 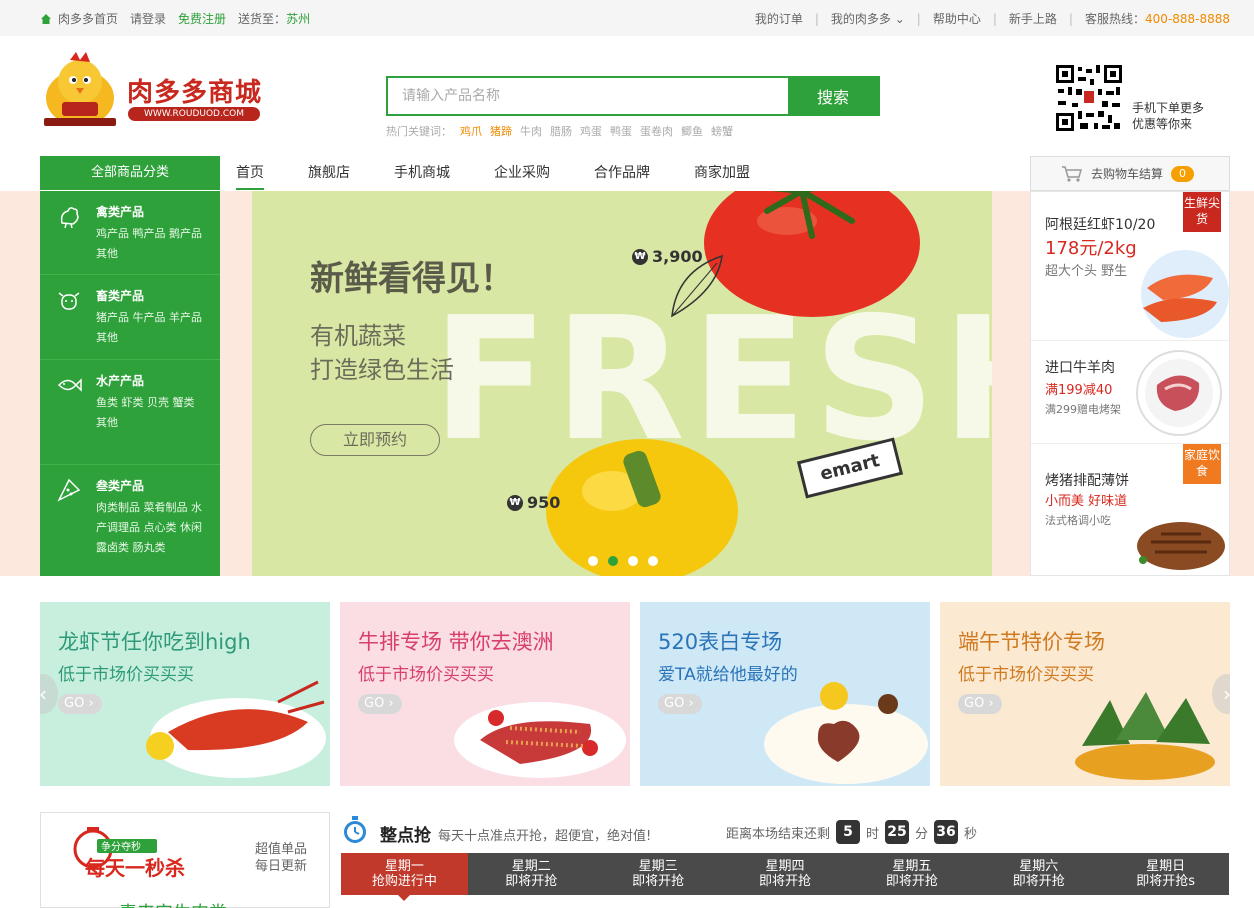 I want to click on hot-keyword: 腊肠, so click(x=561, y=131).